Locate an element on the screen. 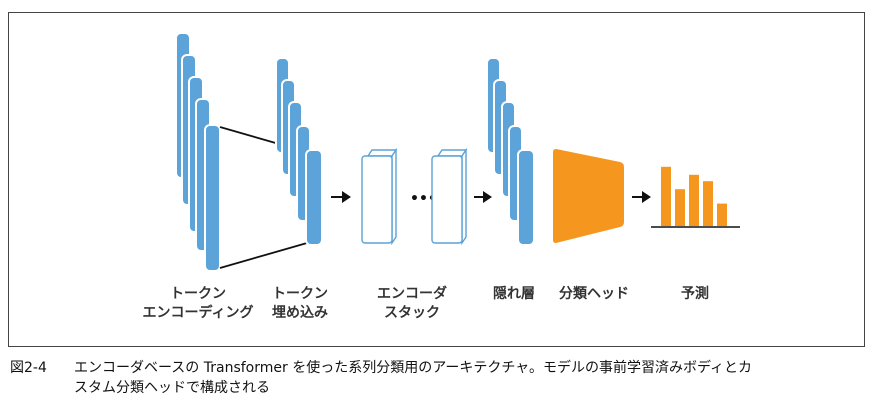 This screenshot has width=877, height=406. prediction-bars is located at coordinates (694, 196).